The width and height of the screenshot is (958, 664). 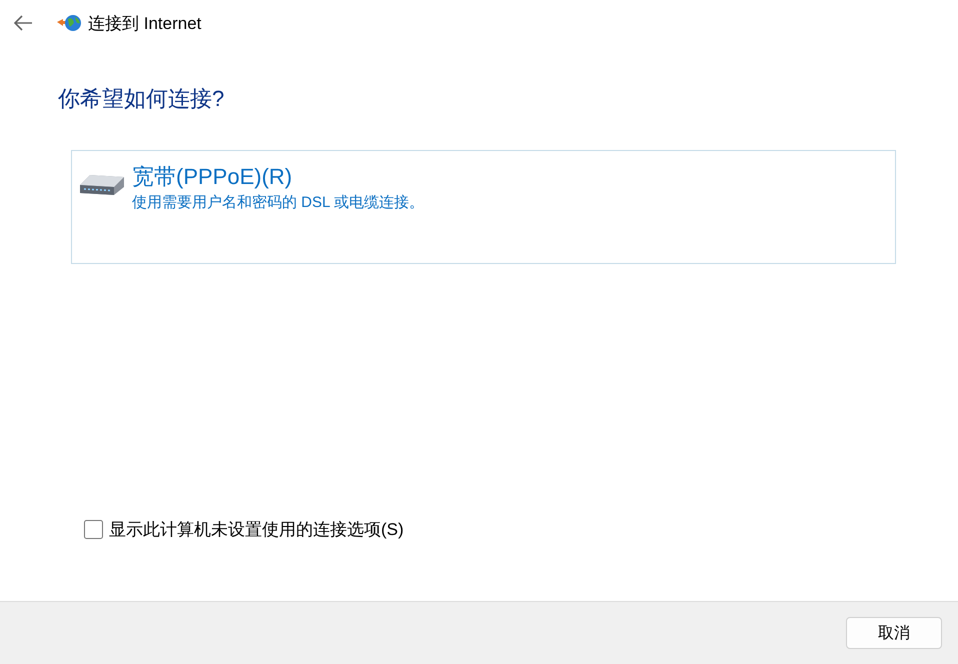 I want to click on option-title: 宽带(PPPoE)(R), so click(x=213, y=177).